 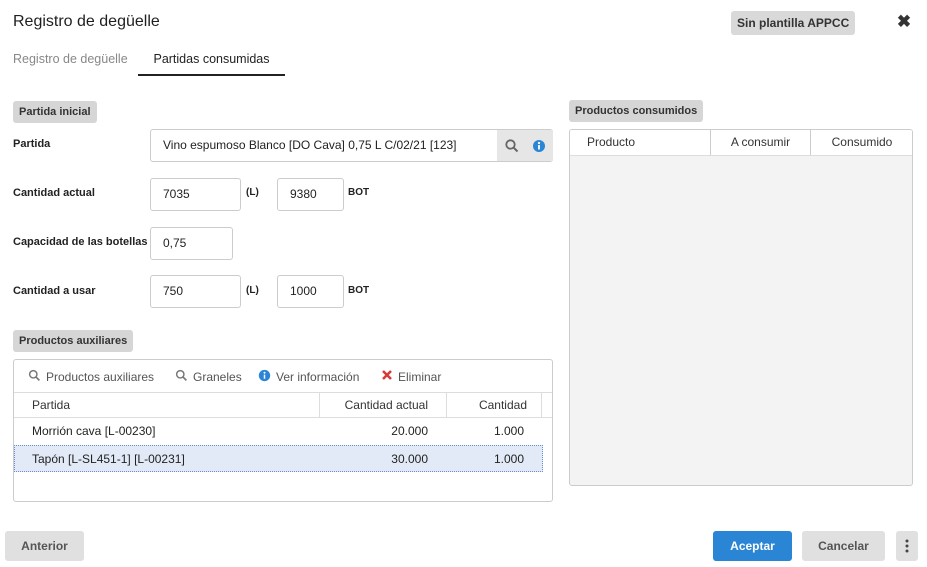 What do you see at coordinates (278, 431) in the screenshot?
I see `table-row: Morrión cava [L-00230] 20.000 1.000` at bounding box center [278, 431].